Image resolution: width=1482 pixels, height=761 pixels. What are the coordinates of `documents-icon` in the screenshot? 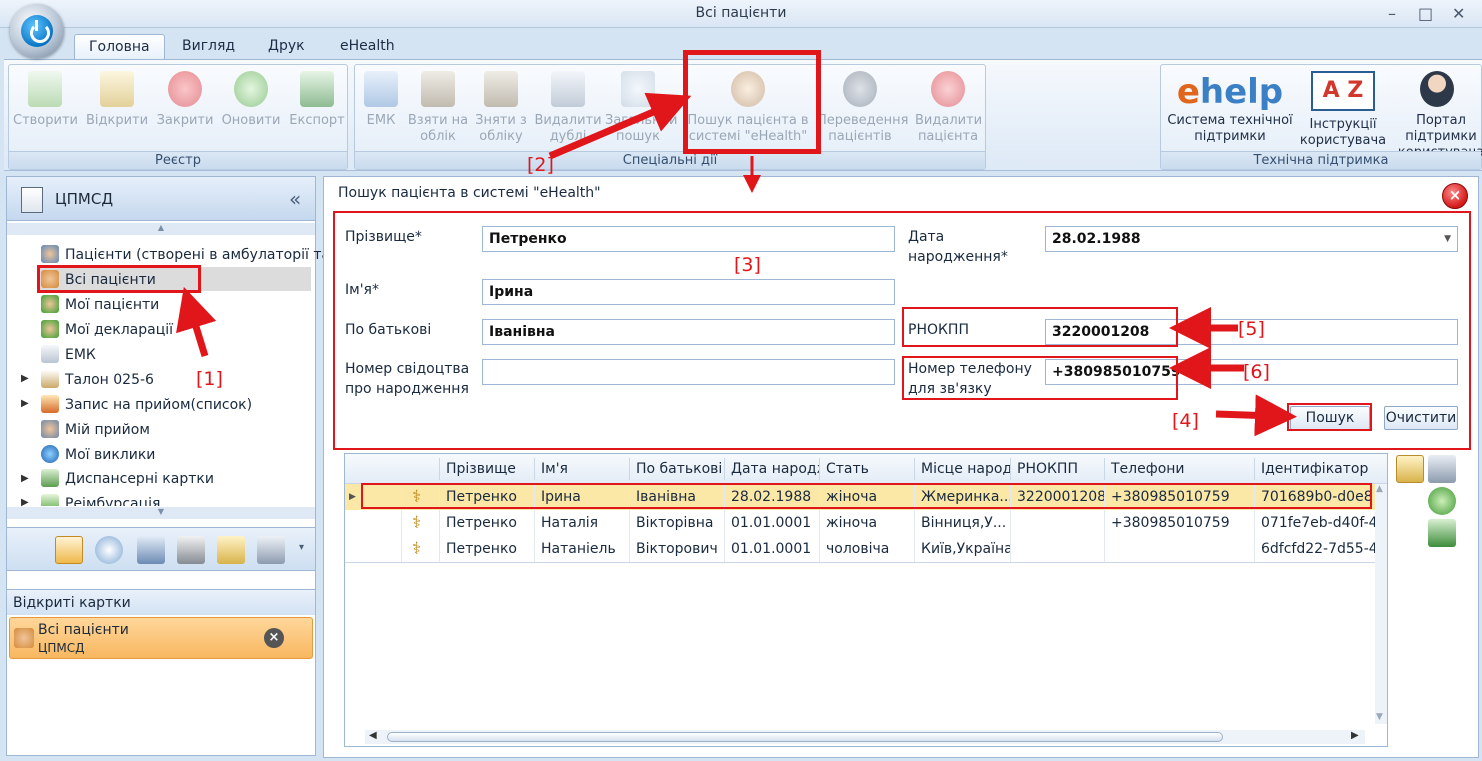 It's located at (271, 550).